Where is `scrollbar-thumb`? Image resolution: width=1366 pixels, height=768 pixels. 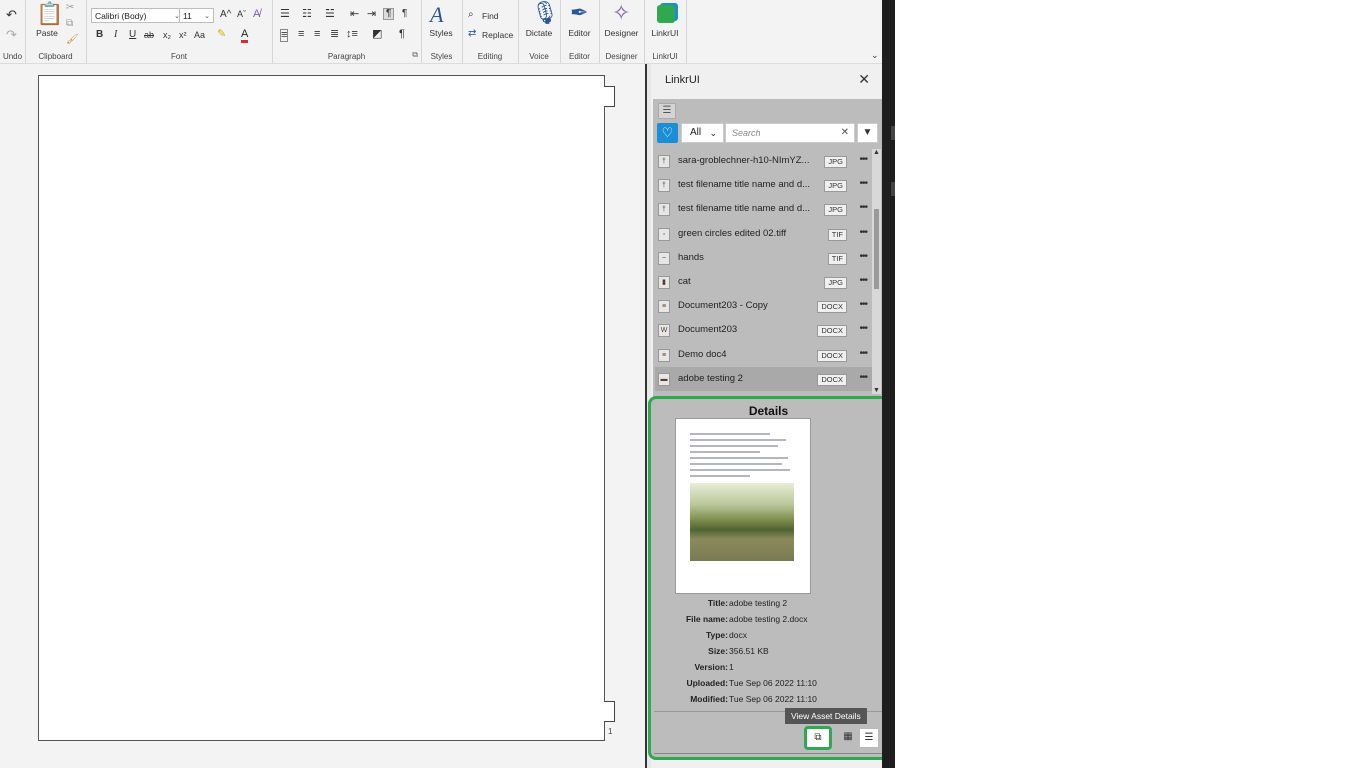 scrollbar-thumb is located at coordinates (876, 249).